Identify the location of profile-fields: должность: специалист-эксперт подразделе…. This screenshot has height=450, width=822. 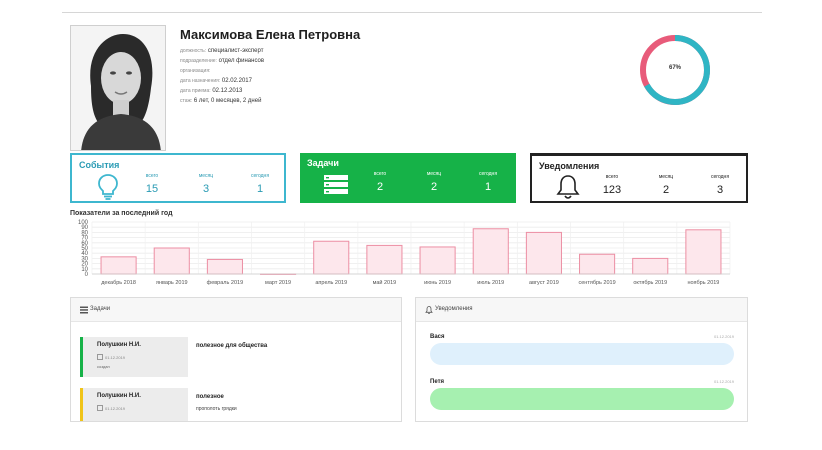
(222, 76).